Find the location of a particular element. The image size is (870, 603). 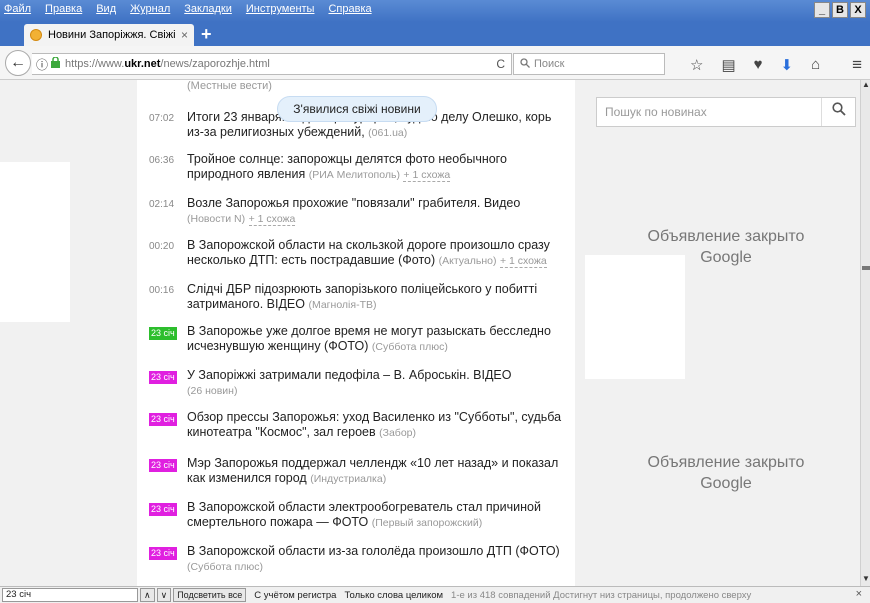

favicon-icon is located at coordinates (36, 35).